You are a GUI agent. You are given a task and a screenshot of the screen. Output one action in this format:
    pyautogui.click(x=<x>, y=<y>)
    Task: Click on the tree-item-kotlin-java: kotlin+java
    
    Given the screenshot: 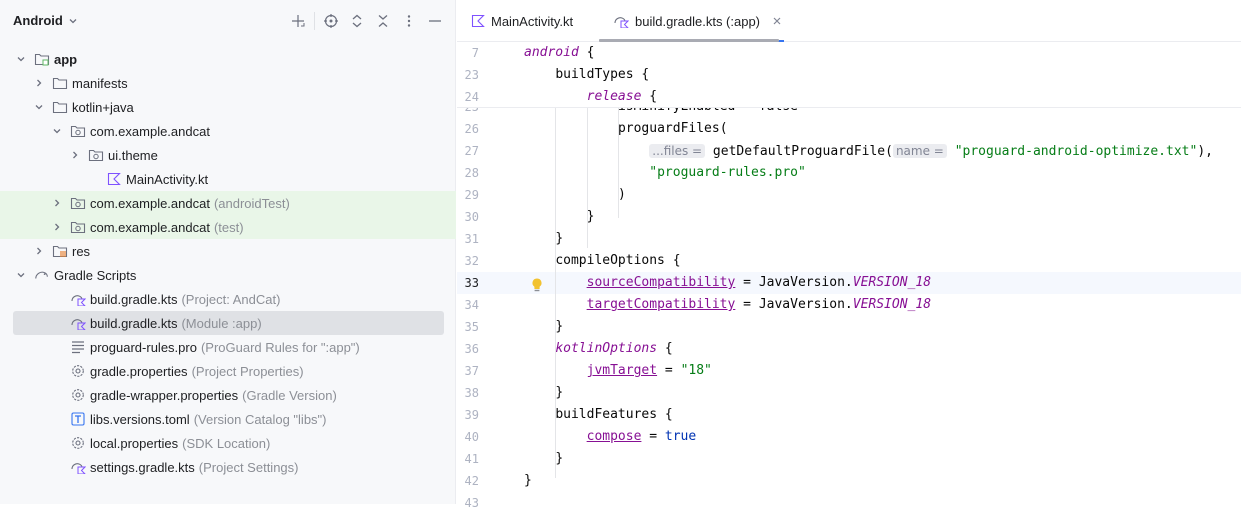 What is the action you would take?
    pyautogui.click(x=228, y=107)
    